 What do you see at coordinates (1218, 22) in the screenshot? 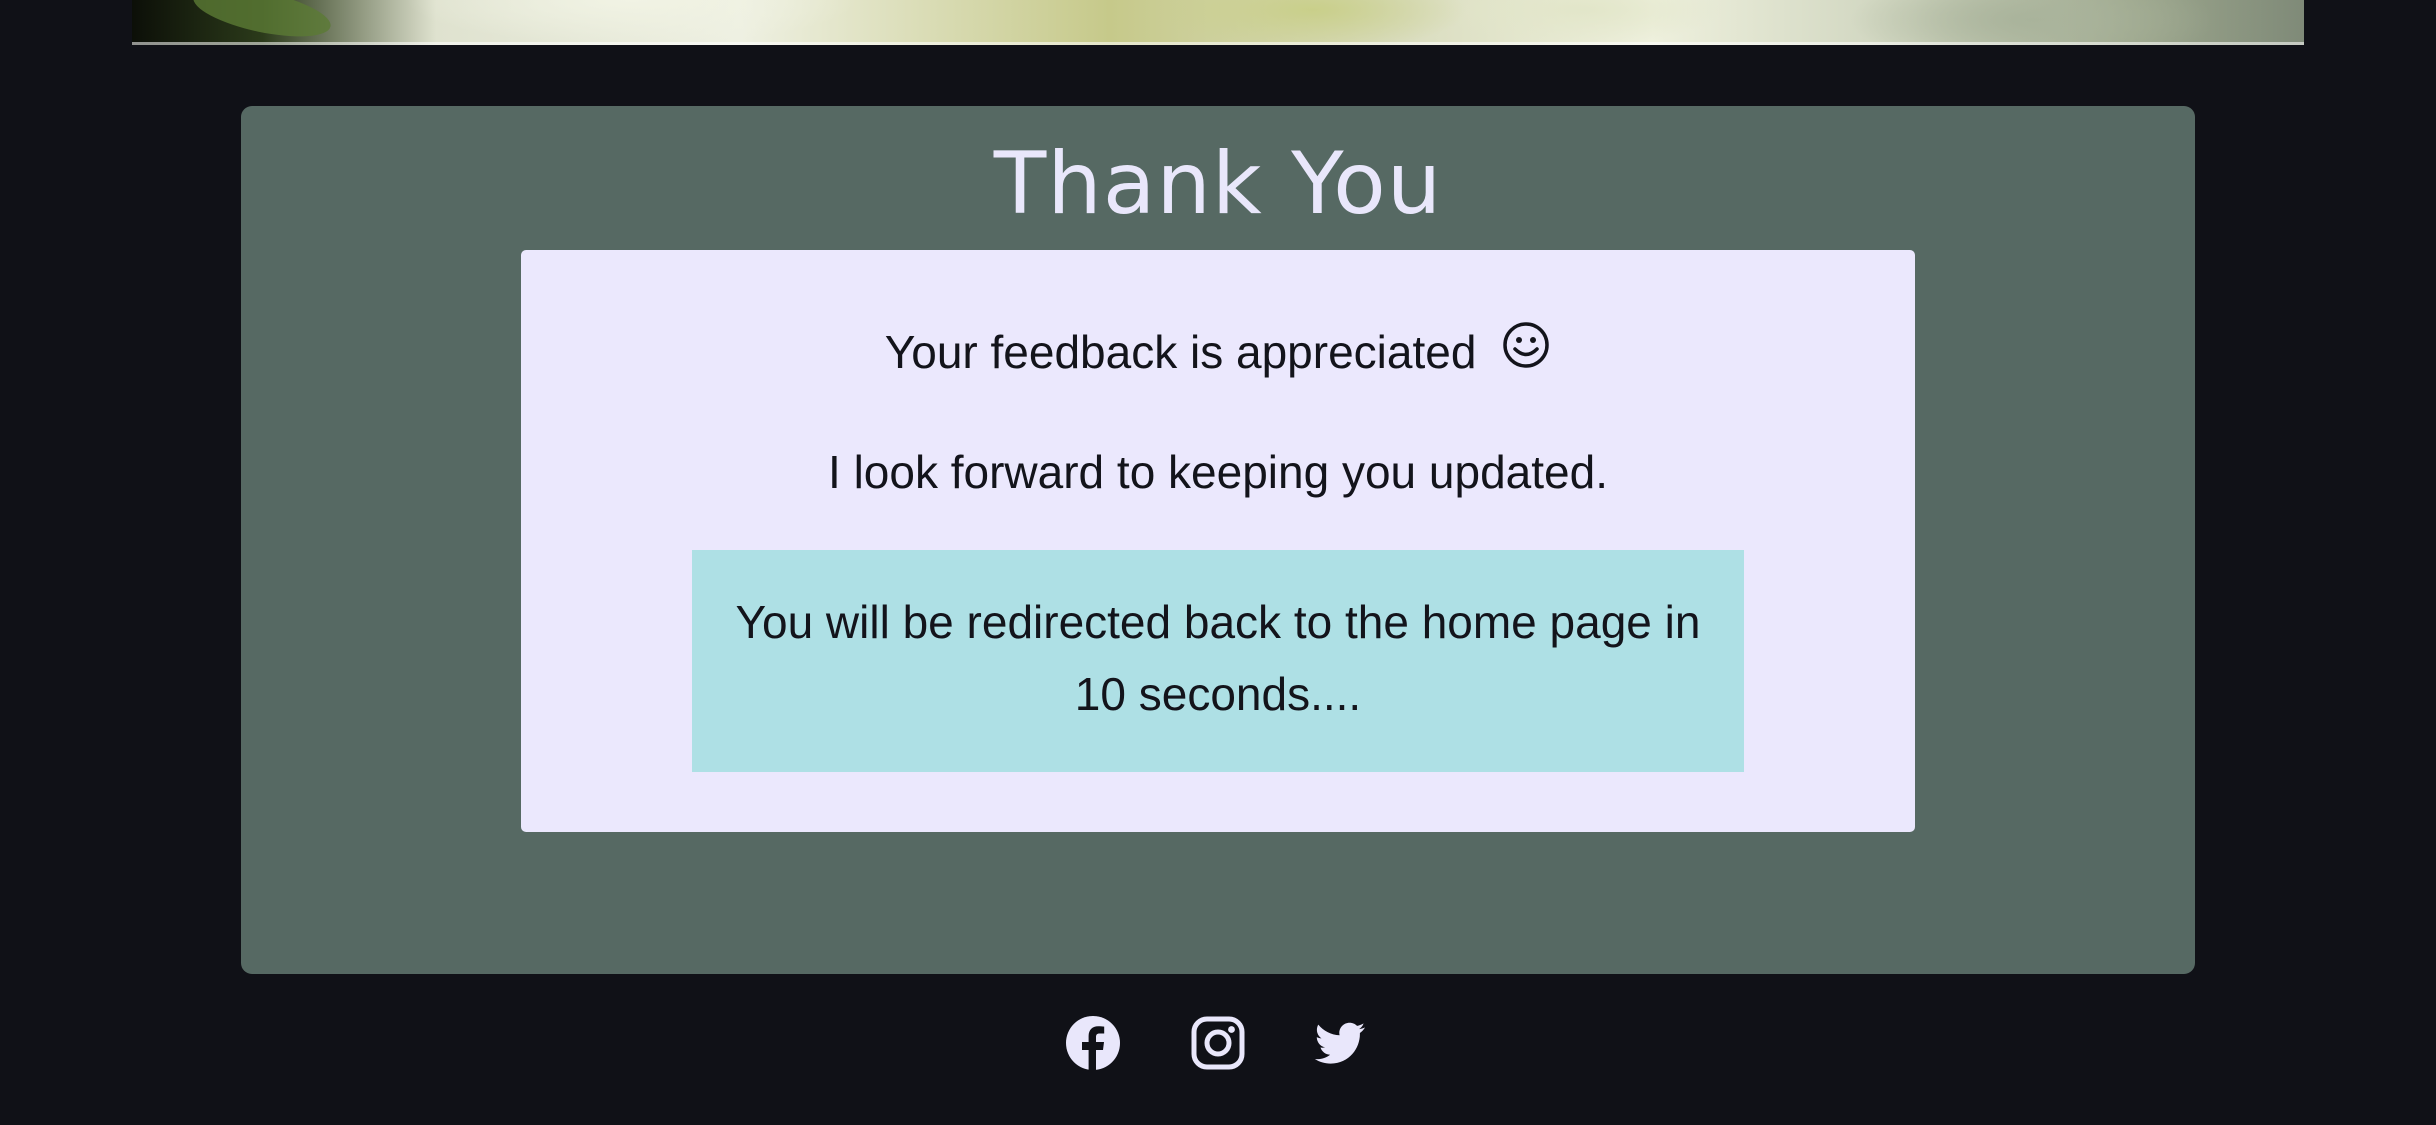
I see `hero-image` at bounding box center [1218, 22].